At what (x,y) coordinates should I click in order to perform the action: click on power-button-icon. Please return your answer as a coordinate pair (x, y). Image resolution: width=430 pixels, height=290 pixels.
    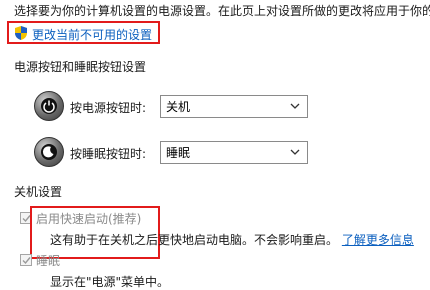
    Looking at the image, I should click on (49, 106).